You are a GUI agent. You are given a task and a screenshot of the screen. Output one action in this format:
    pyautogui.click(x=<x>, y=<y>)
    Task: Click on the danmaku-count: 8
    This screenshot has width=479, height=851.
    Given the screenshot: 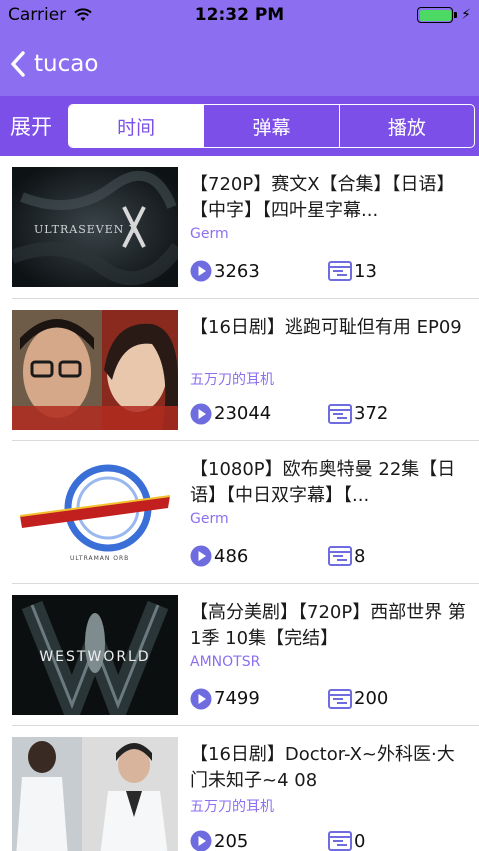 What is the action you would take?
    pyautogui.click(x=360, y=556)
    